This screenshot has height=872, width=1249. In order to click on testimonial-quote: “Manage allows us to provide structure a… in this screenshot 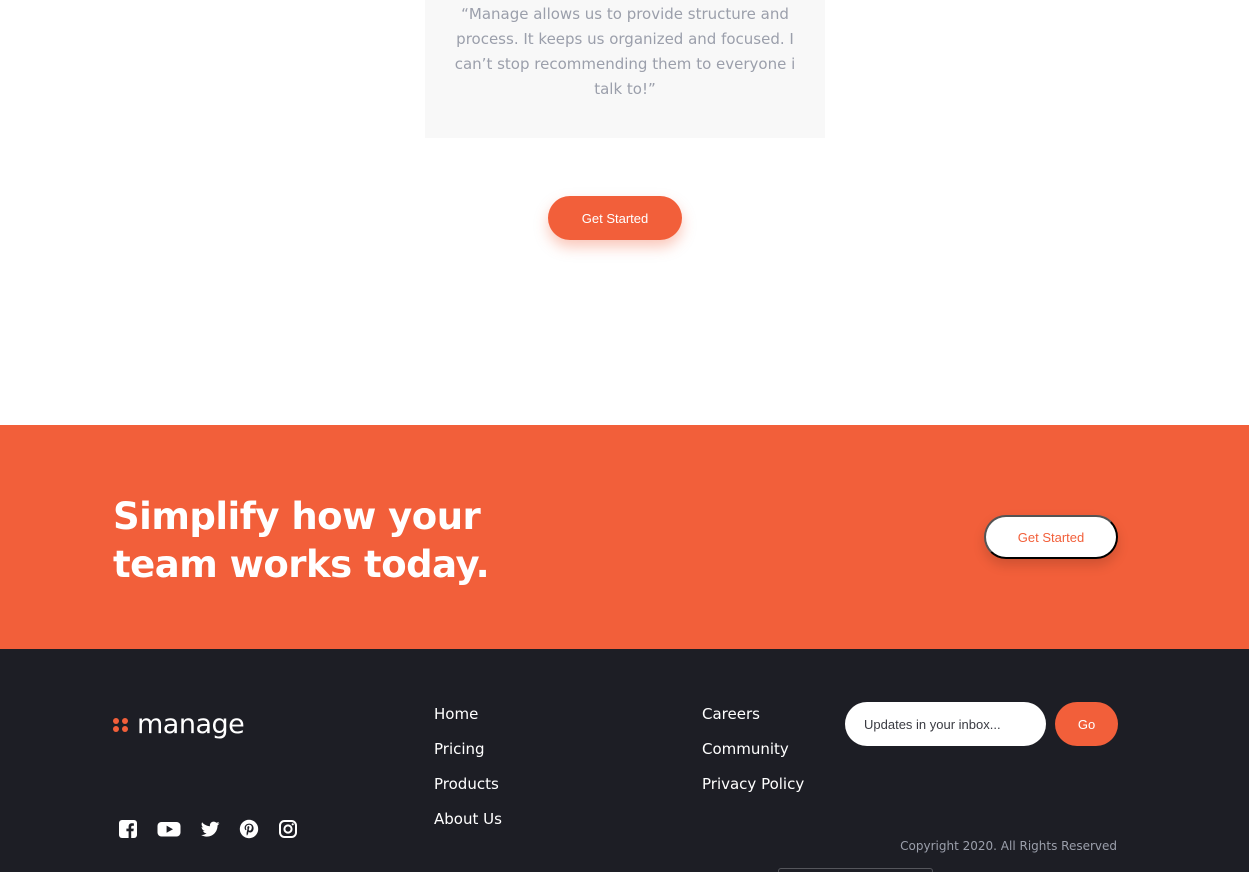, I will do `click(625, 51)`.